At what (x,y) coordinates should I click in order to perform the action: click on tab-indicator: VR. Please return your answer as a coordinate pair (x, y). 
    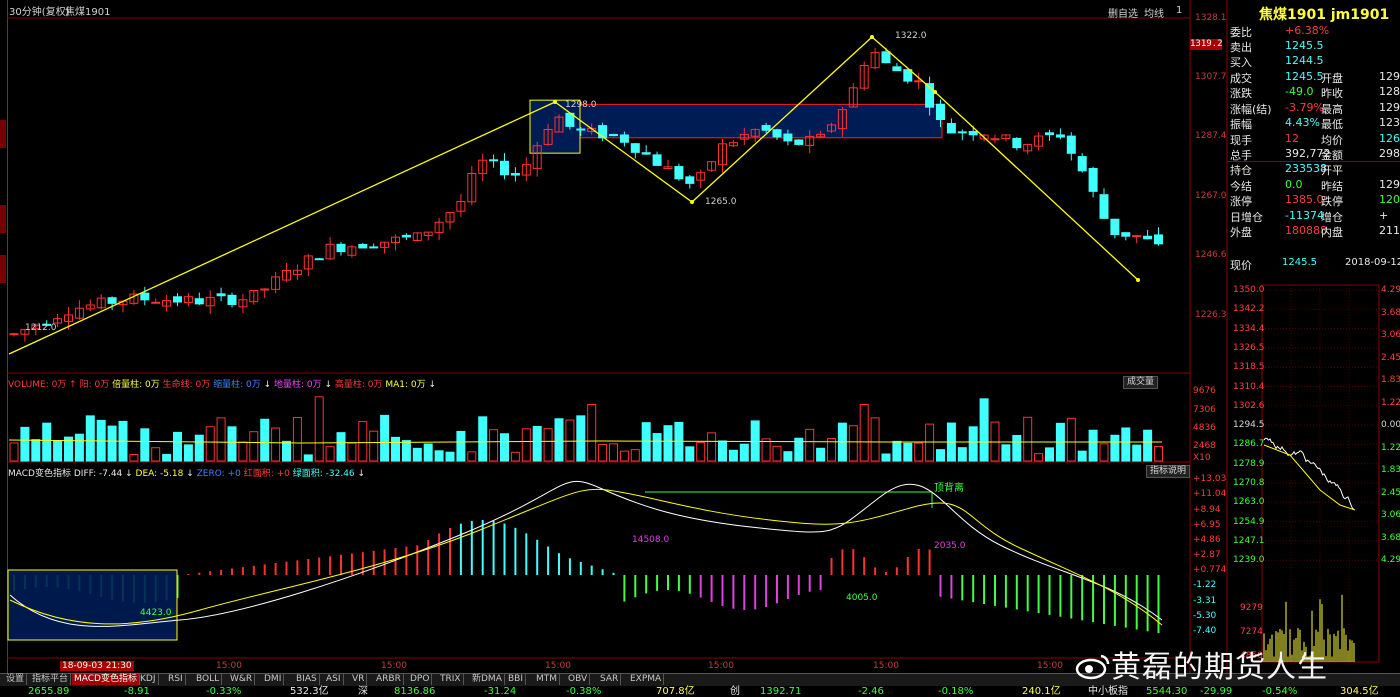
    Looking at the image, I should click on (359, 679).